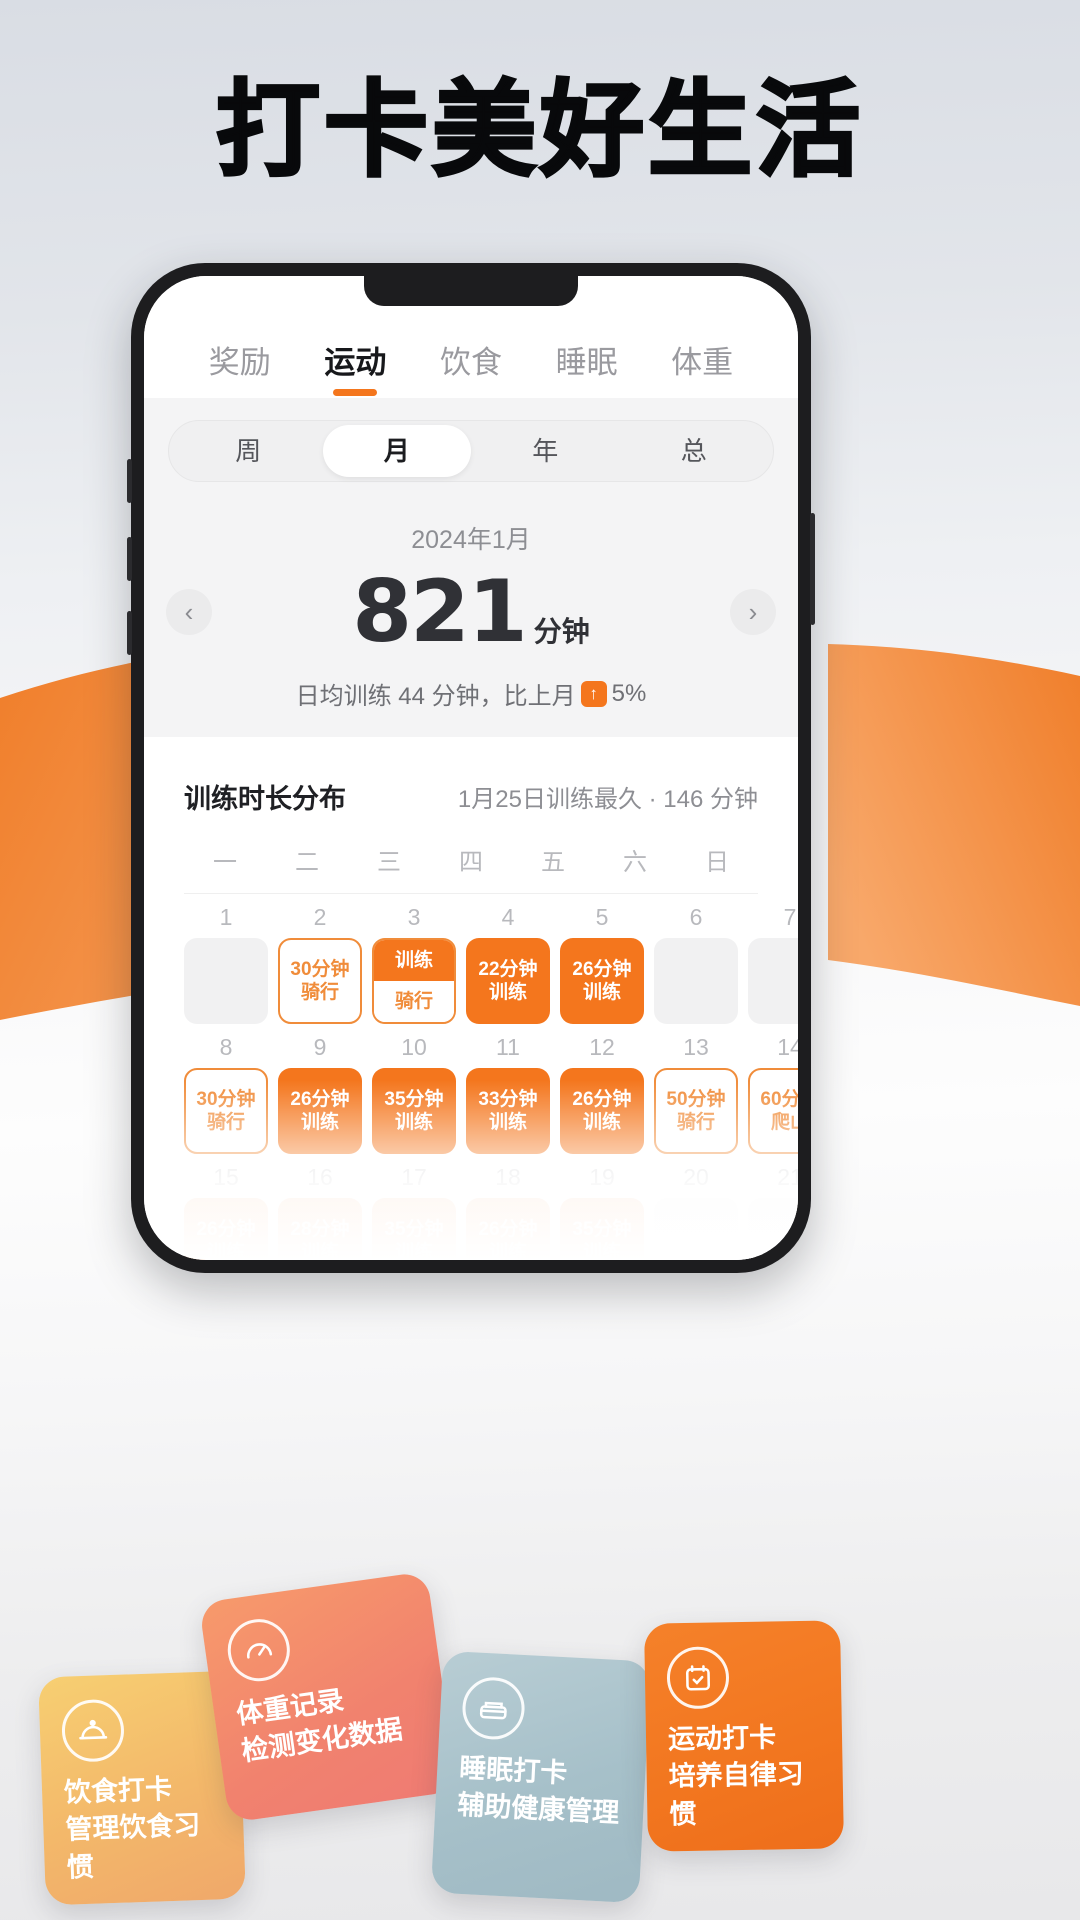 This screenshot has height=1920, width=1080. What do you see at coordinates (470, 362) in the screenshot?
I see `tab-label: 饮食` at bounding box center [470, 362].